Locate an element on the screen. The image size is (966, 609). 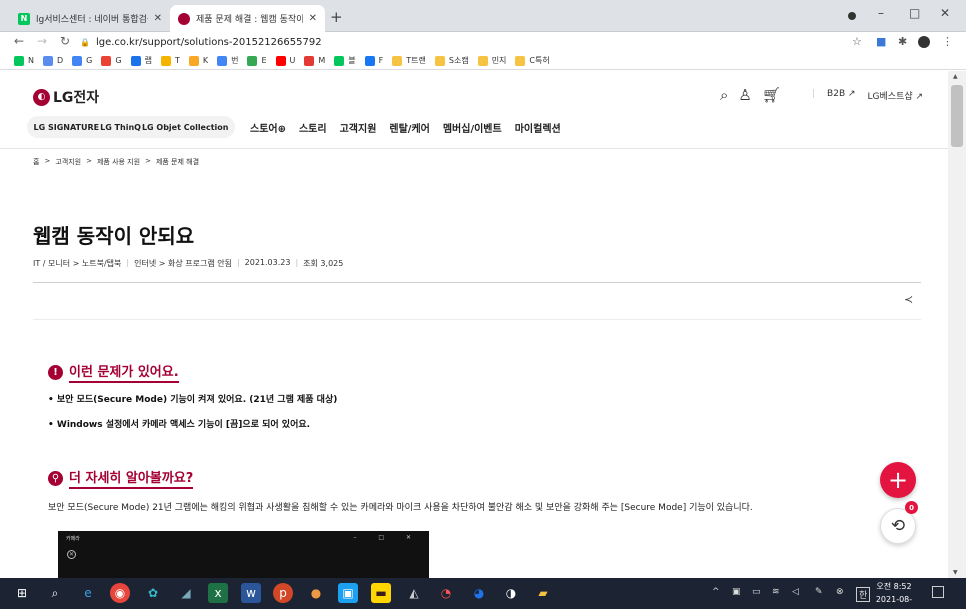
profile-dot-icon is located at coordinates (852, 16).